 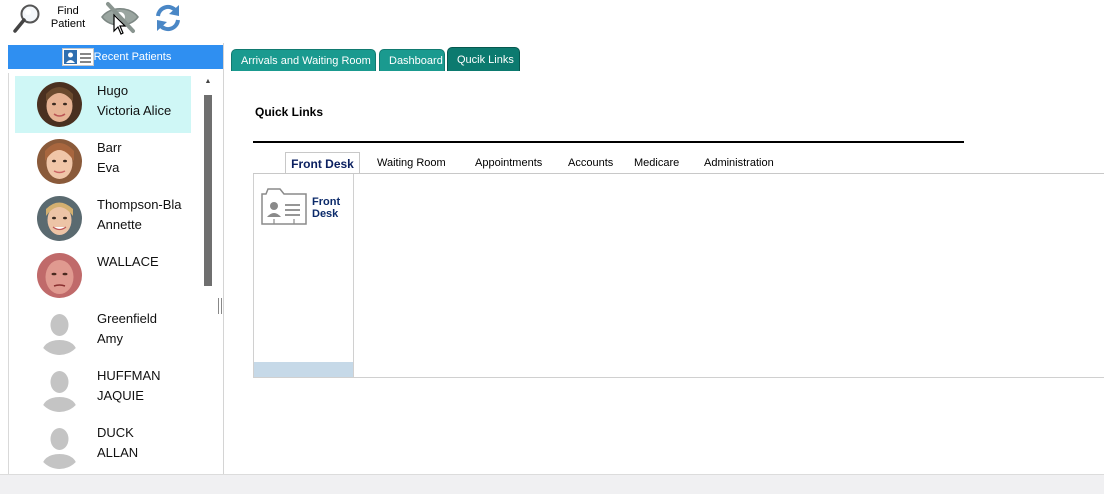 What do you see at coordinates (113, 90) in the screenshot?
I see `patient-name-line1: Hugo` at bounding box center [113, 90].